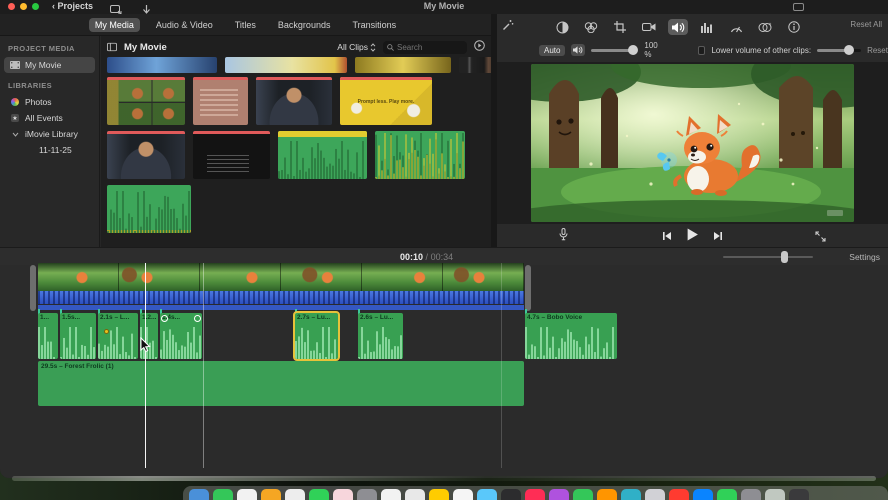  What do you see at coordinates (578, 50) in the screenshot?
I see `mute-speaker-button` at bounding box center [578, 50].